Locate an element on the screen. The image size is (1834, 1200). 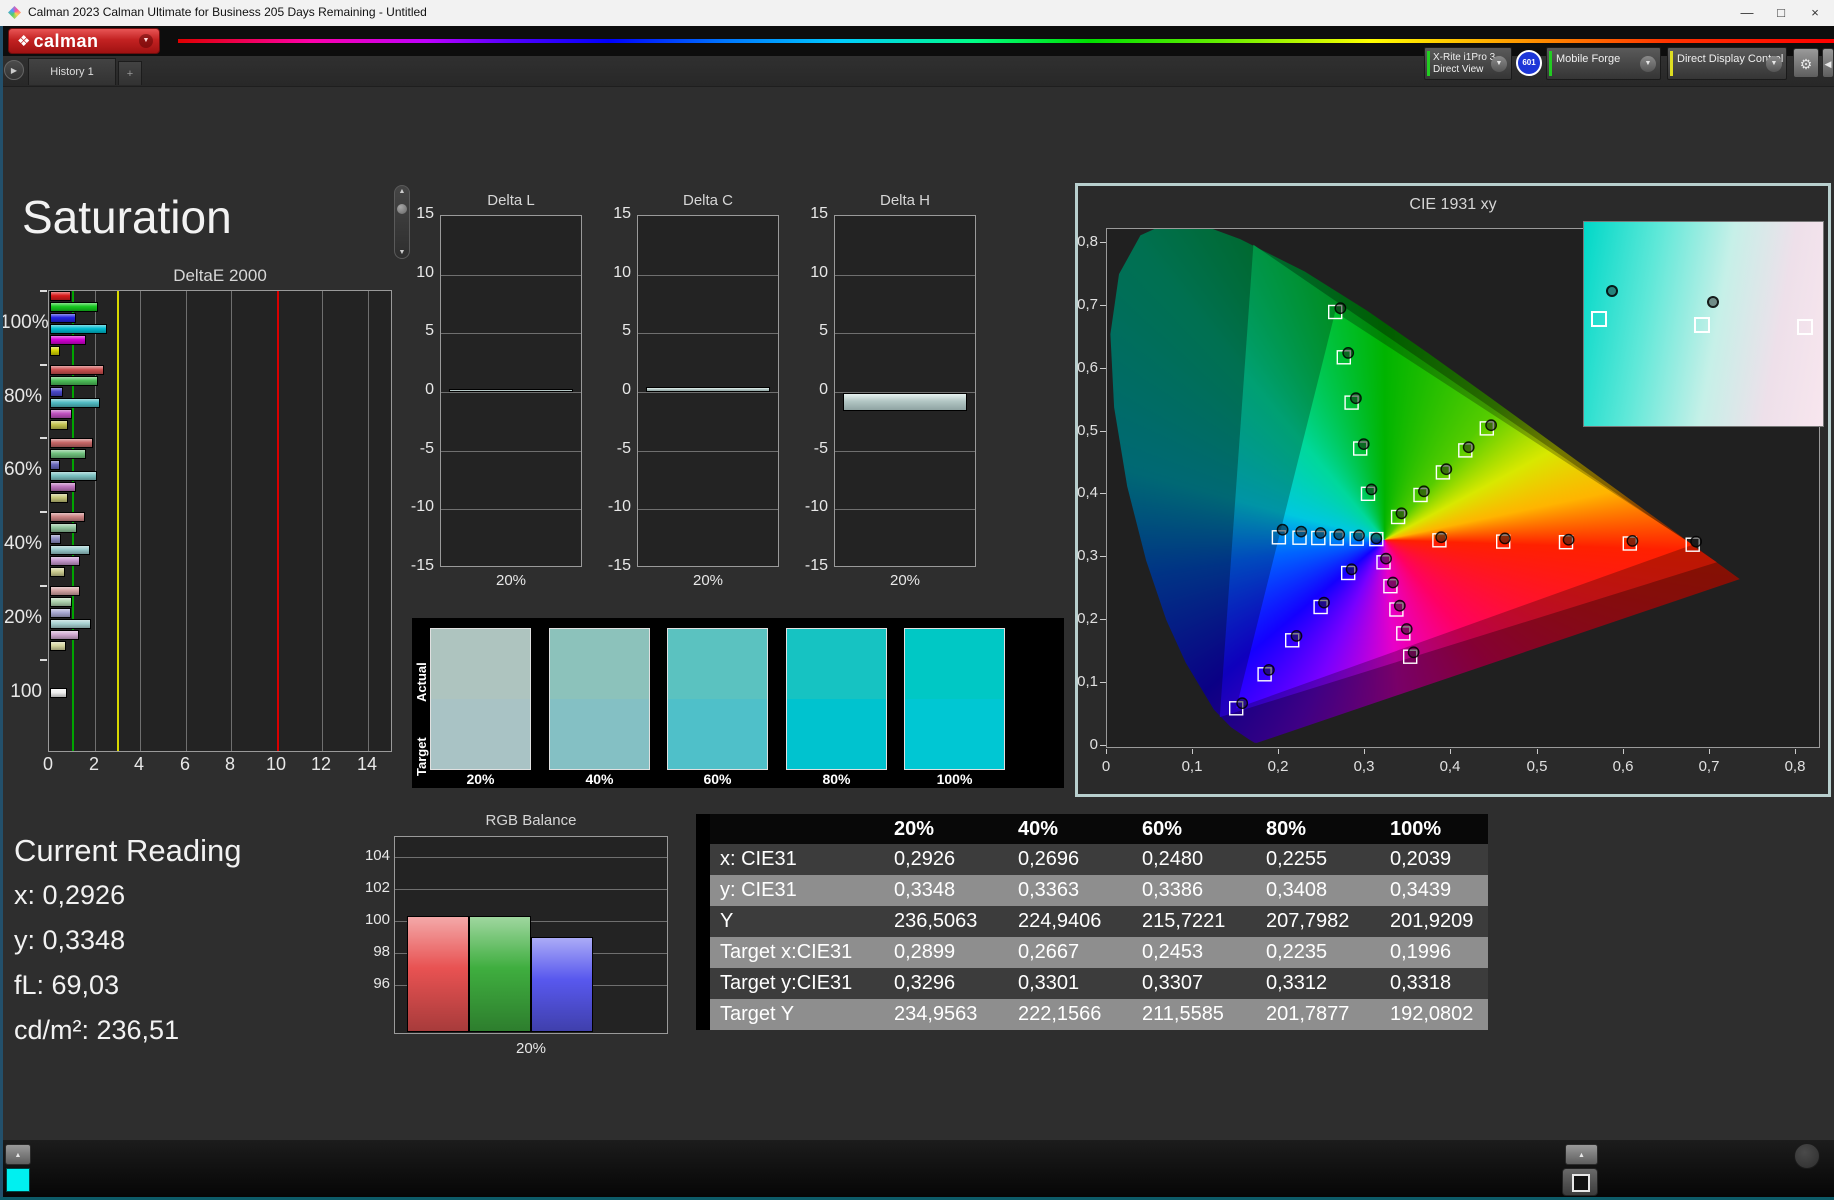
add-tab-button: + is located at coordinates (130, 73).